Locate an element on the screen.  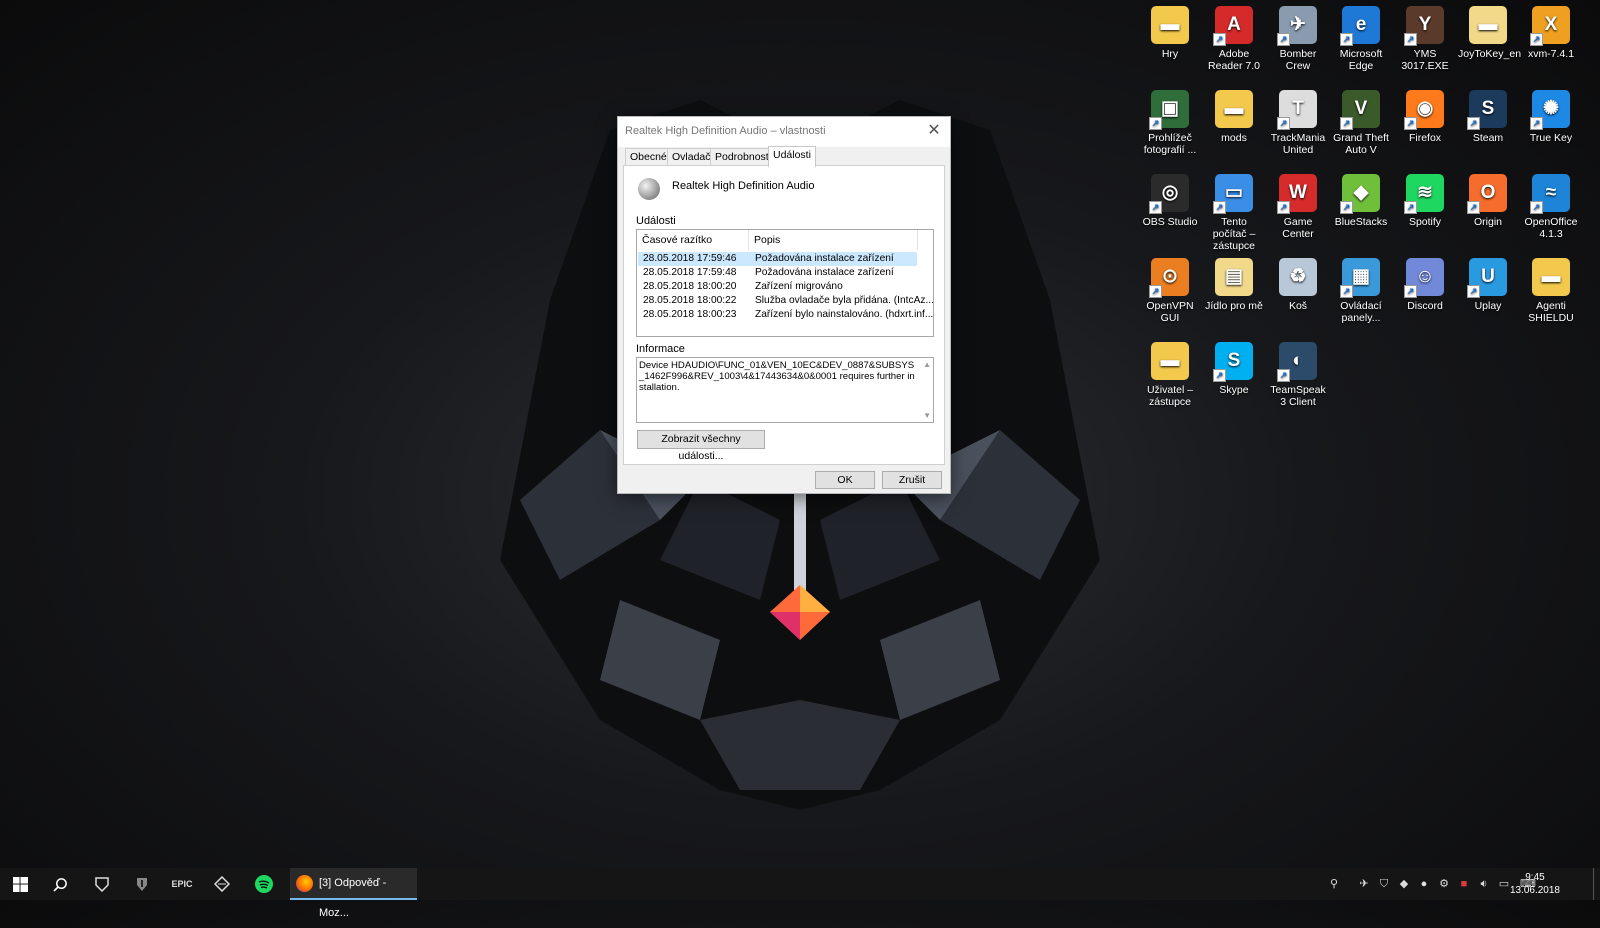
network-app-icon is located at coordinates (222, 884).